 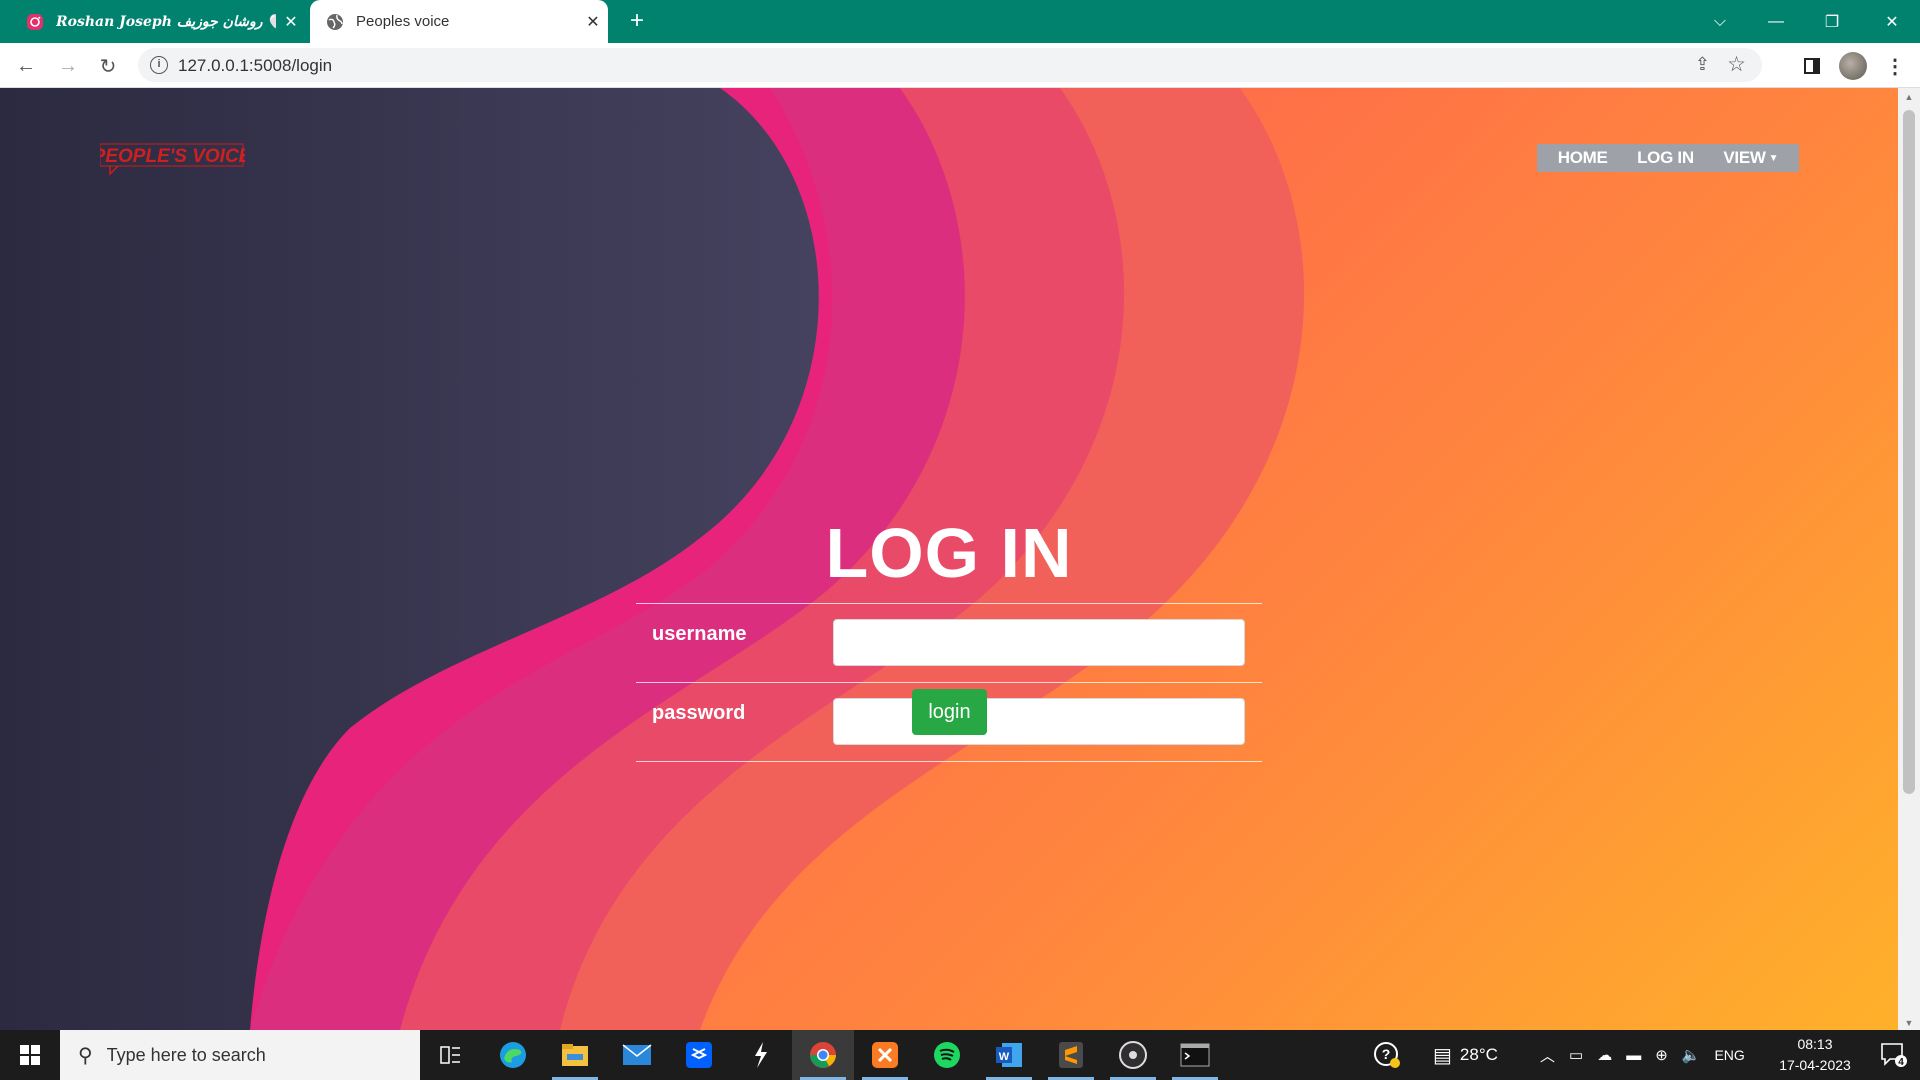 I want to click on network-globe-icon: ⊕, so click(x=1661, y=1055).